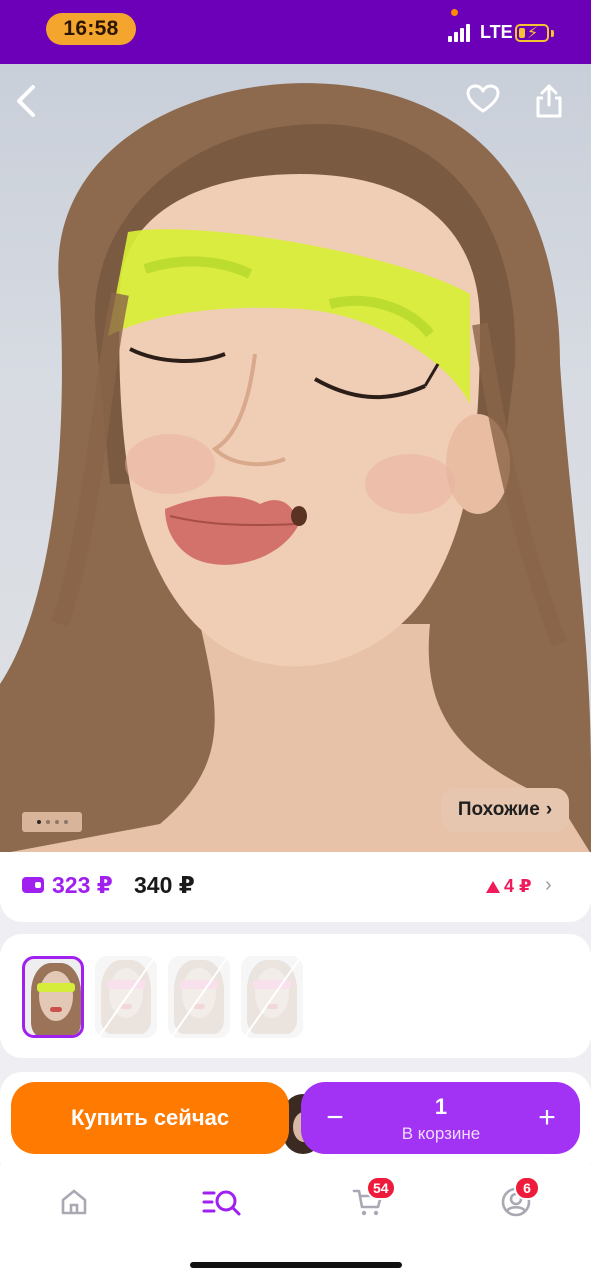  What do you see at coordinates (26, 101) in the screenshot?
I see `back-arrow-icon` at bounding box center [26, 101].